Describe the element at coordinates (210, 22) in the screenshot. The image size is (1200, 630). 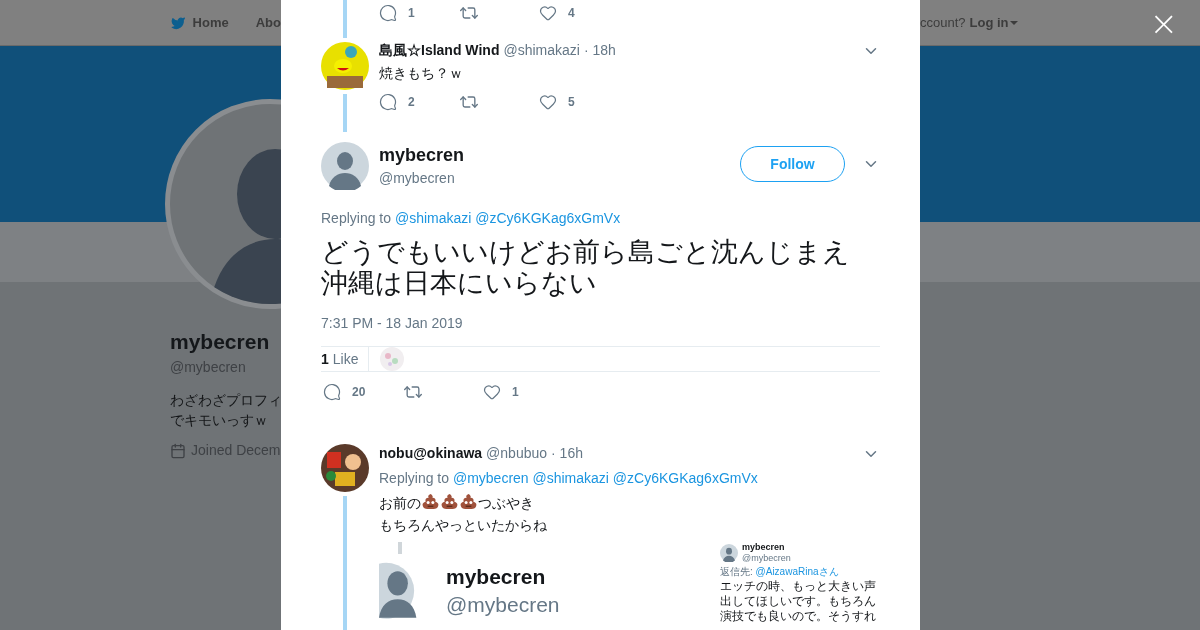
I see `home-link: Home` at that location.